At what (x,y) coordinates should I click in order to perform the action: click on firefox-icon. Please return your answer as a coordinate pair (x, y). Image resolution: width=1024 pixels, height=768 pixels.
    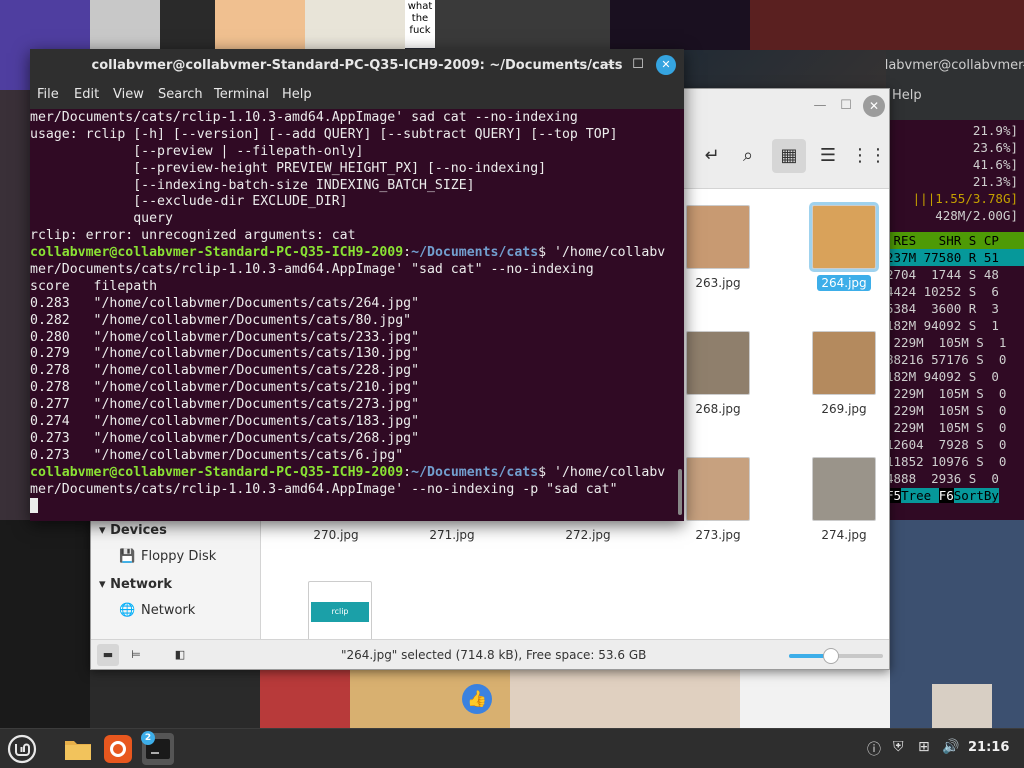
    Looking at the image, I should click on (118, 749).